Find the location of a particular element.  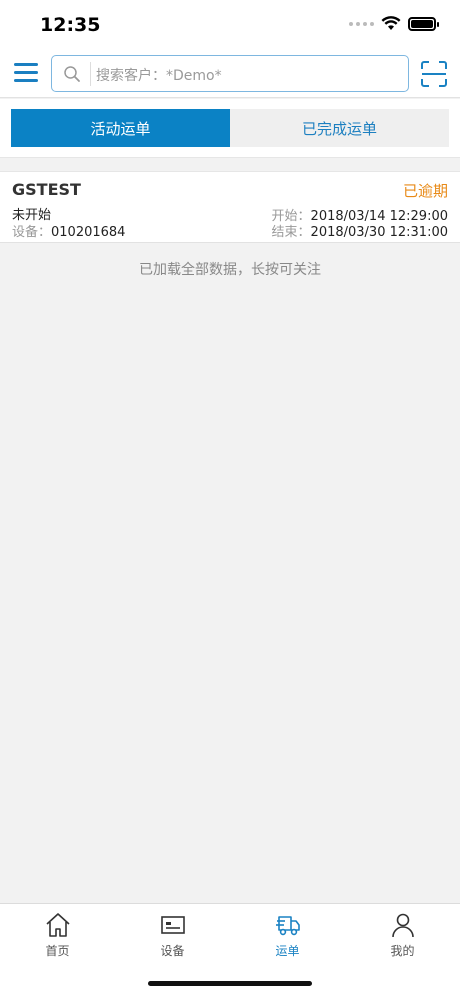

end-label: 结束： is located at coordinates (291, 232).